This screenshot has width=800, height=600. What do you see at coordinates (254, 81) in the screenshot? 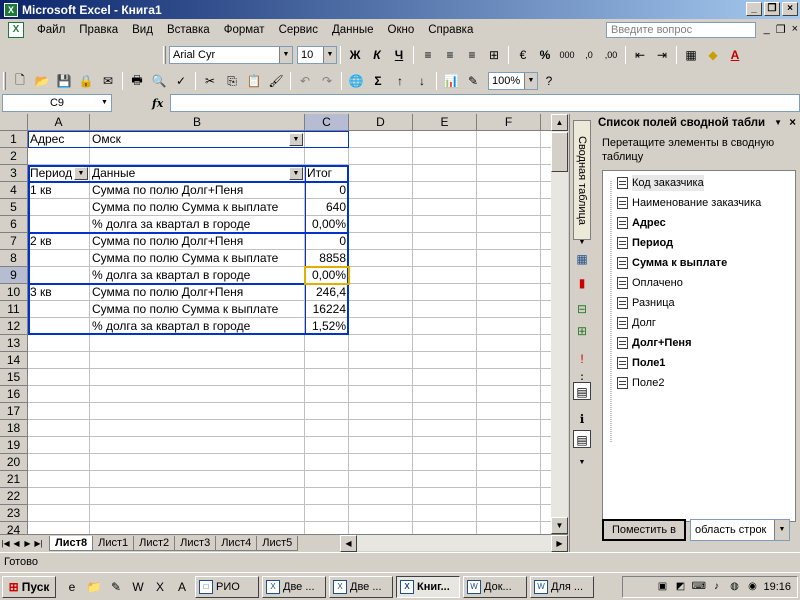
I see `paste-icon: 📋` at bounding box center [254, 81].